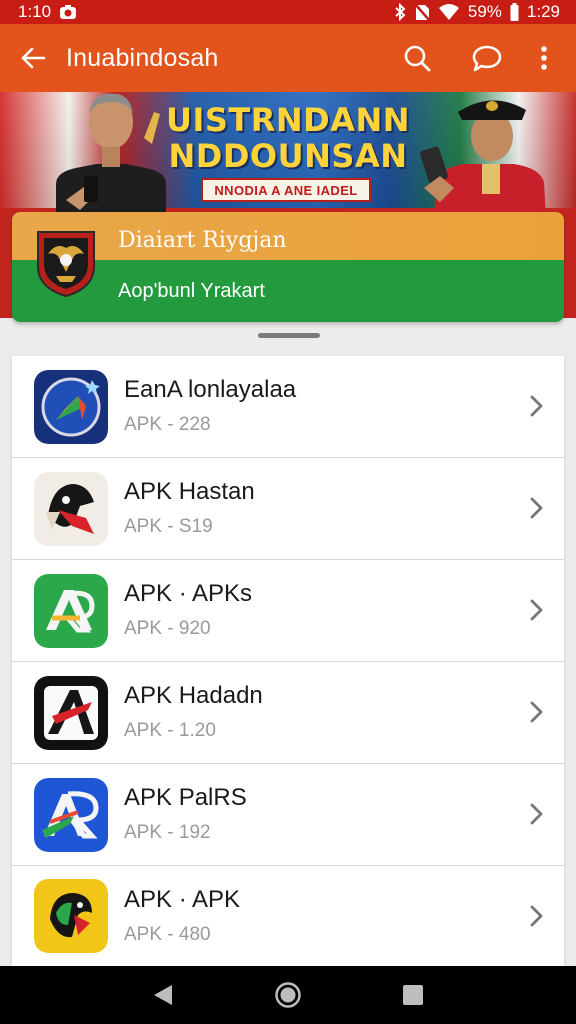 The image size is (576, 1024). Describe the element at coordinates (35, 11) in the screenshot. I see `status-time: 1:10` at that location.